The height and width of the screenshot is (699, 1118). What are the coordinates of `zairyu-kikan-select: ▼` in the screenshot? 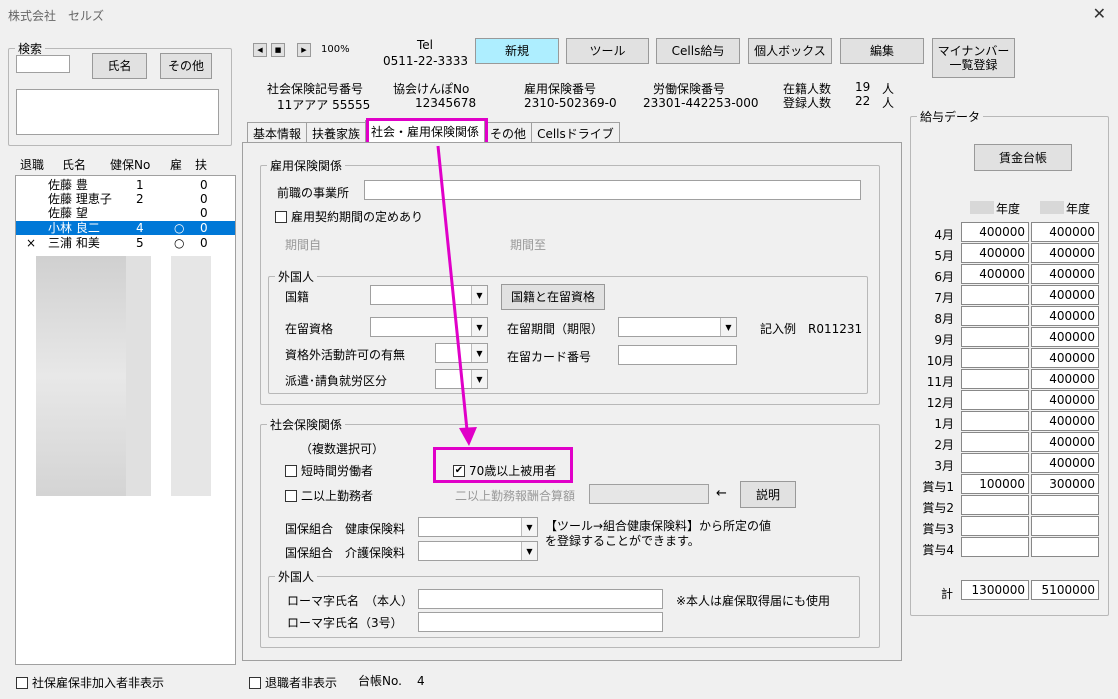 It's located at (677, 327).